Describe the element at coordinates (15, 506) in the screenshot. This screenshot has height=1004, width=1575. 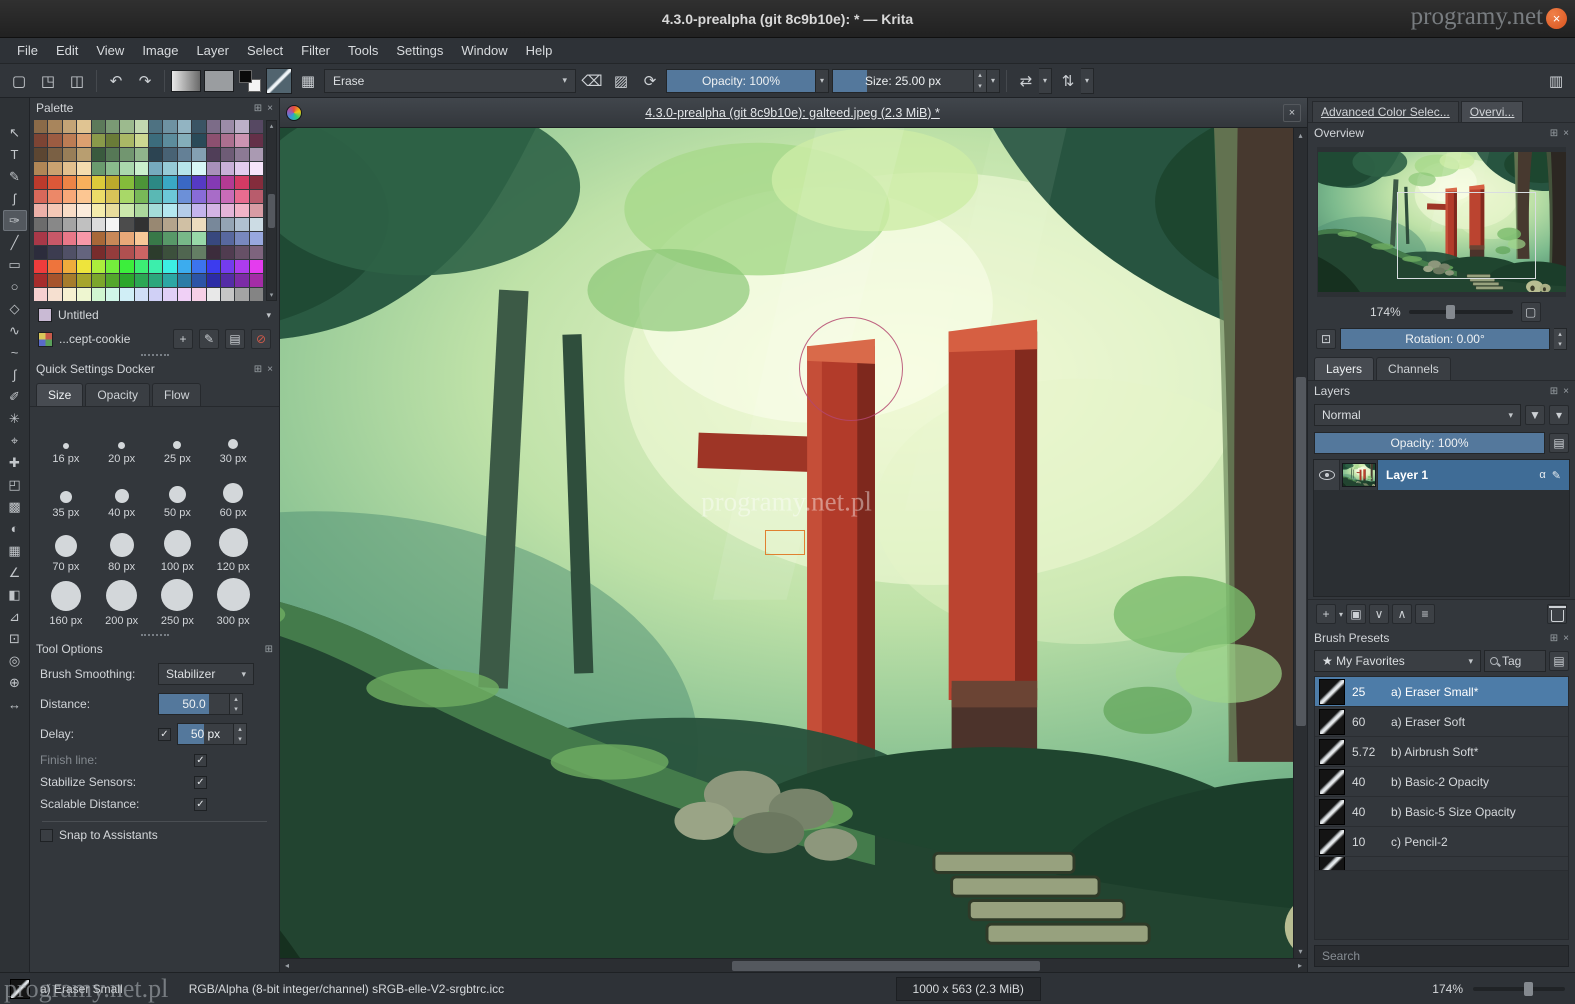
I see `tool-gradient: ▩` at that location.